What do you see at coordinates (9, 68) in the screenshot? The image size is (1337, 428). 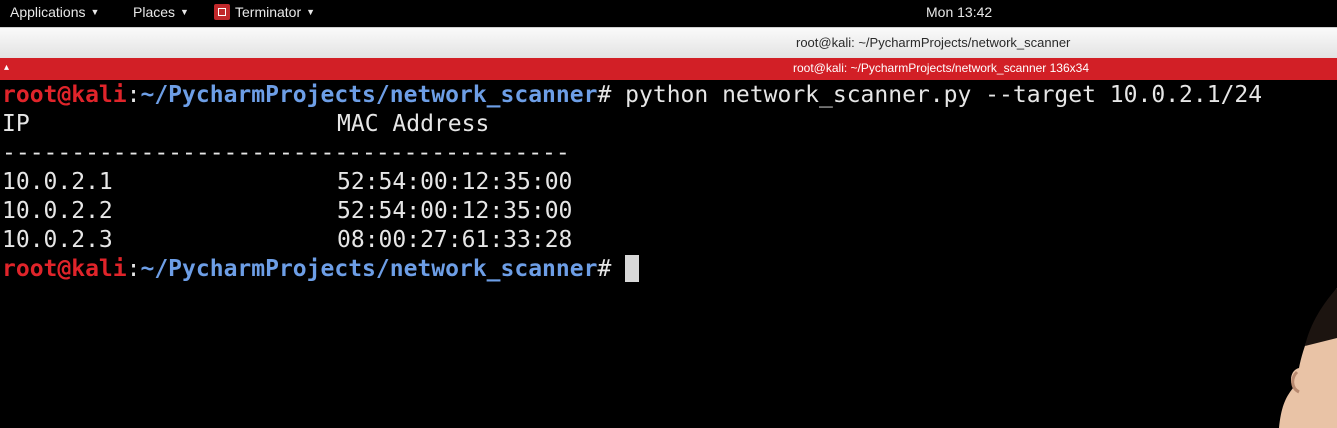 I see `terminal-group-icon: ▴` at bounding box center [9, 68].